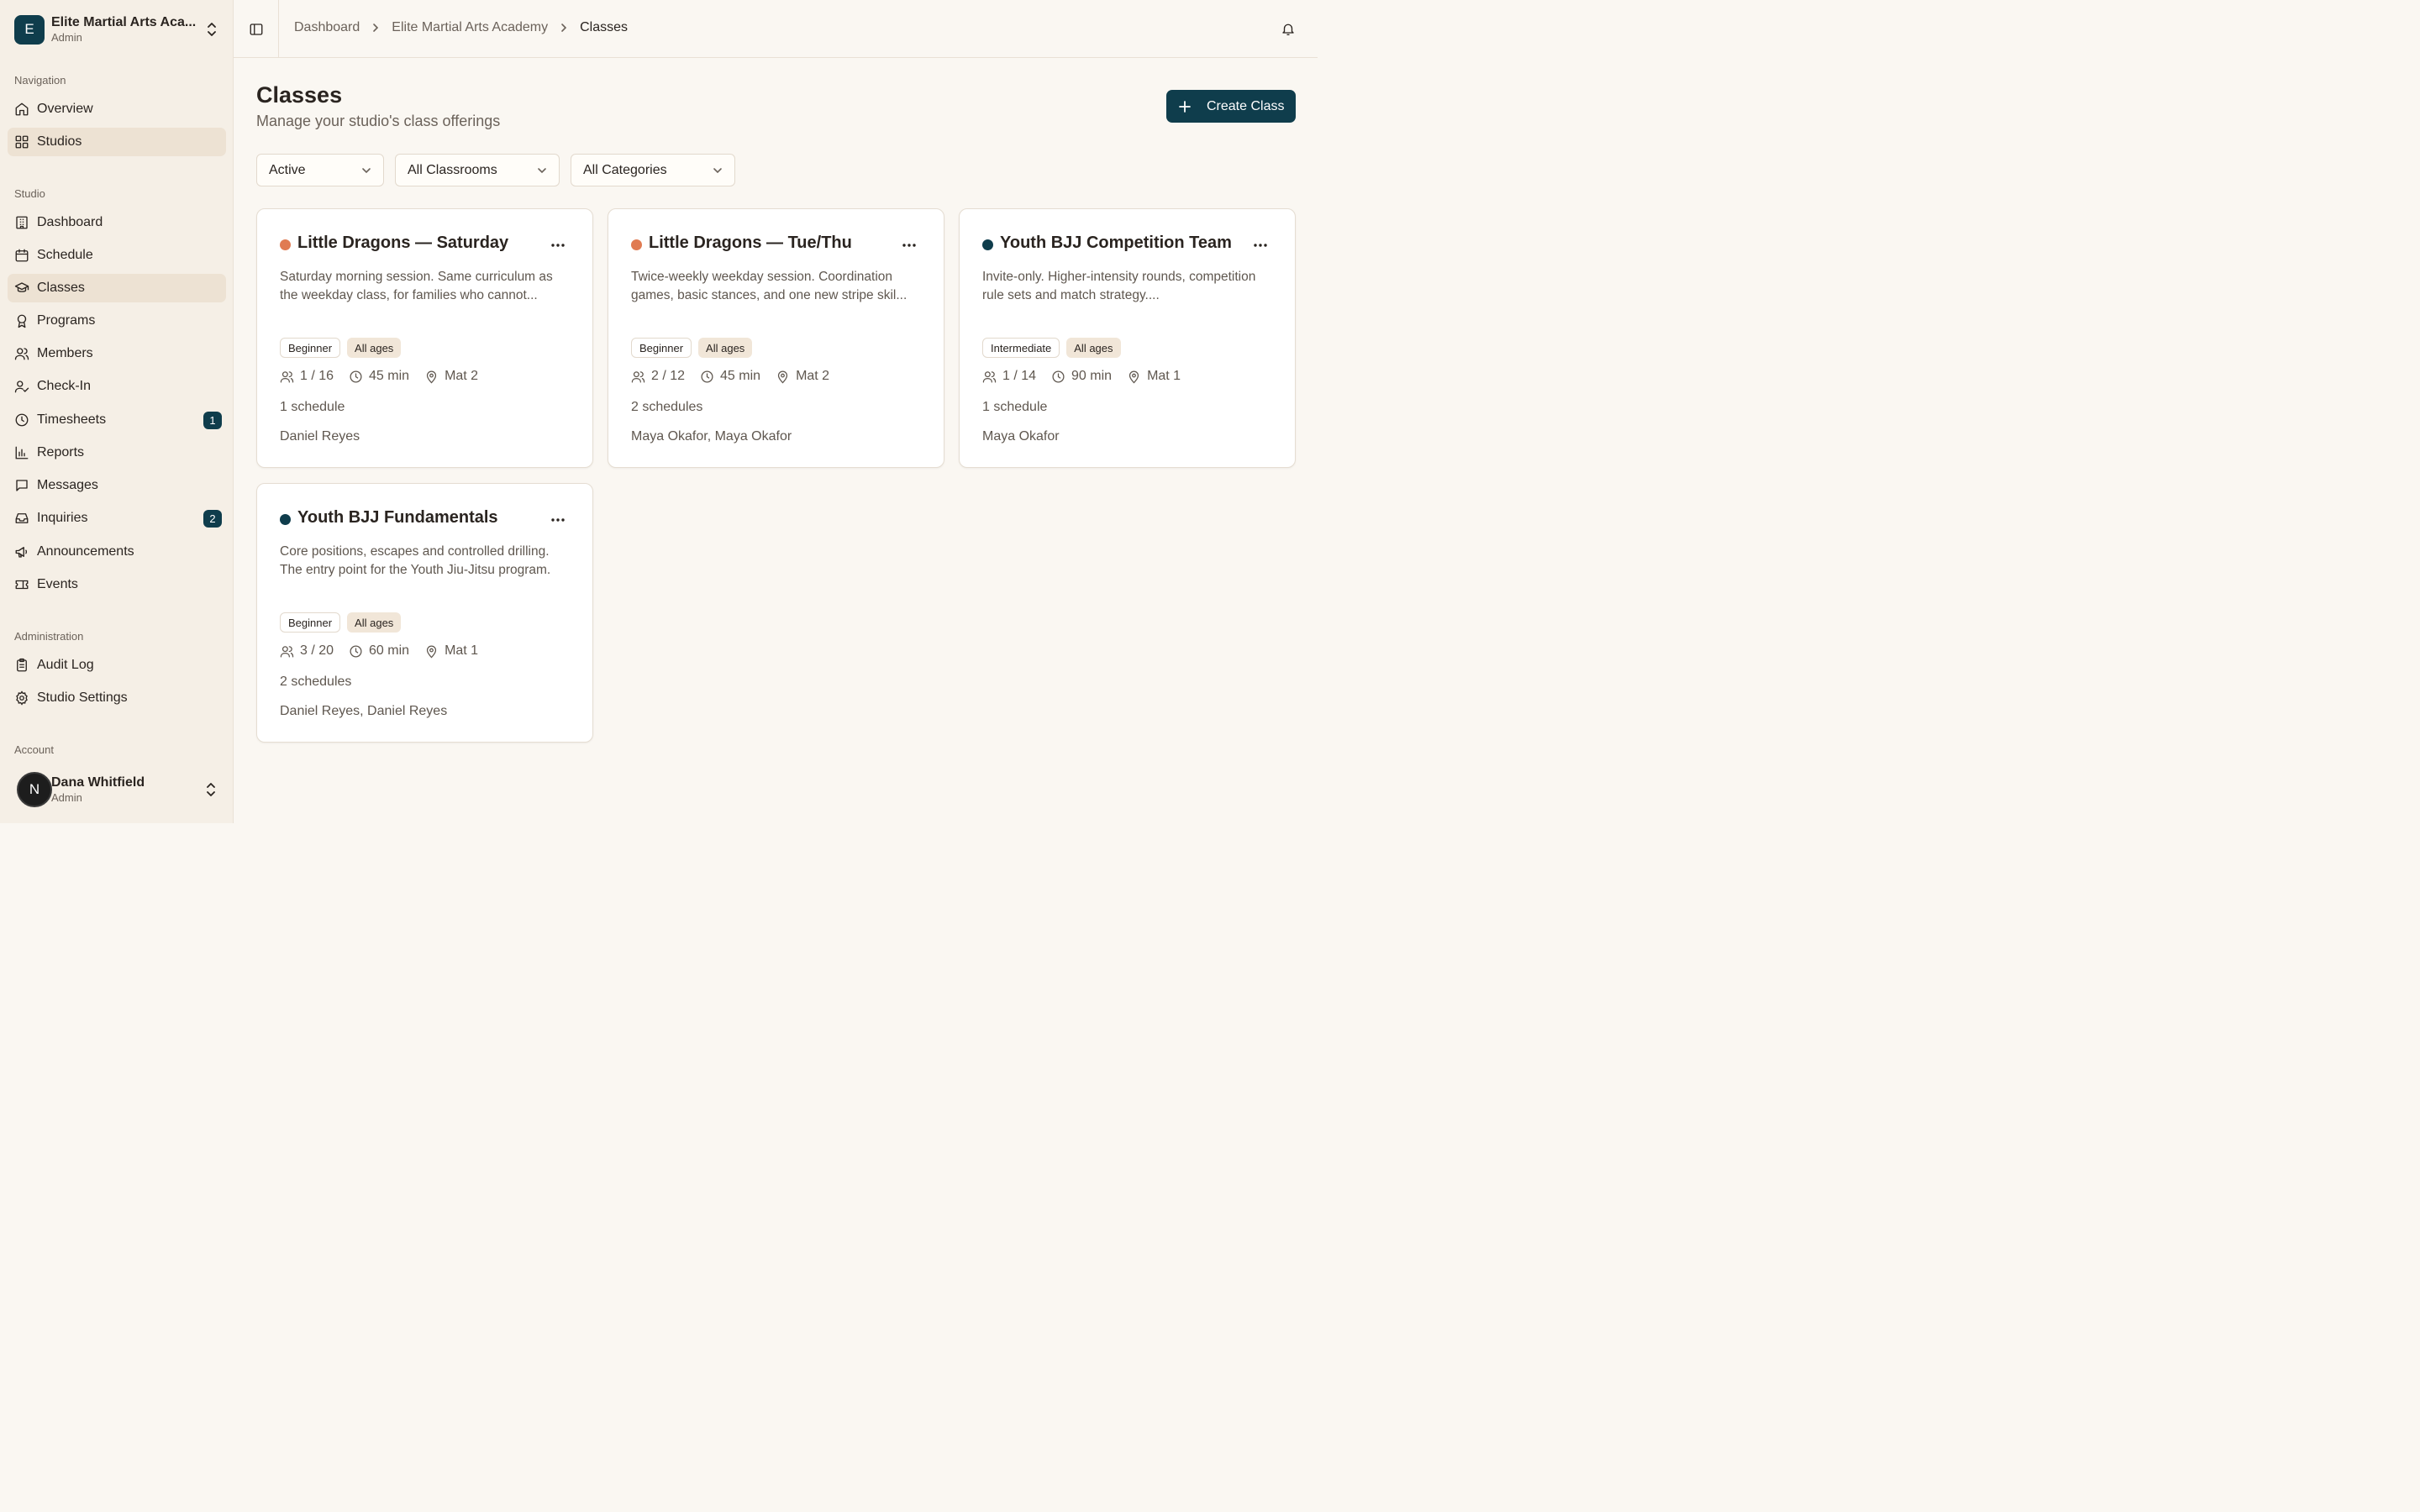 Image resolution: width=2420 pixels, height=1512 pixels. Describe the element at coordinates (462, 376) in the screenshot. I see `class-location: Mat 2` at that location.